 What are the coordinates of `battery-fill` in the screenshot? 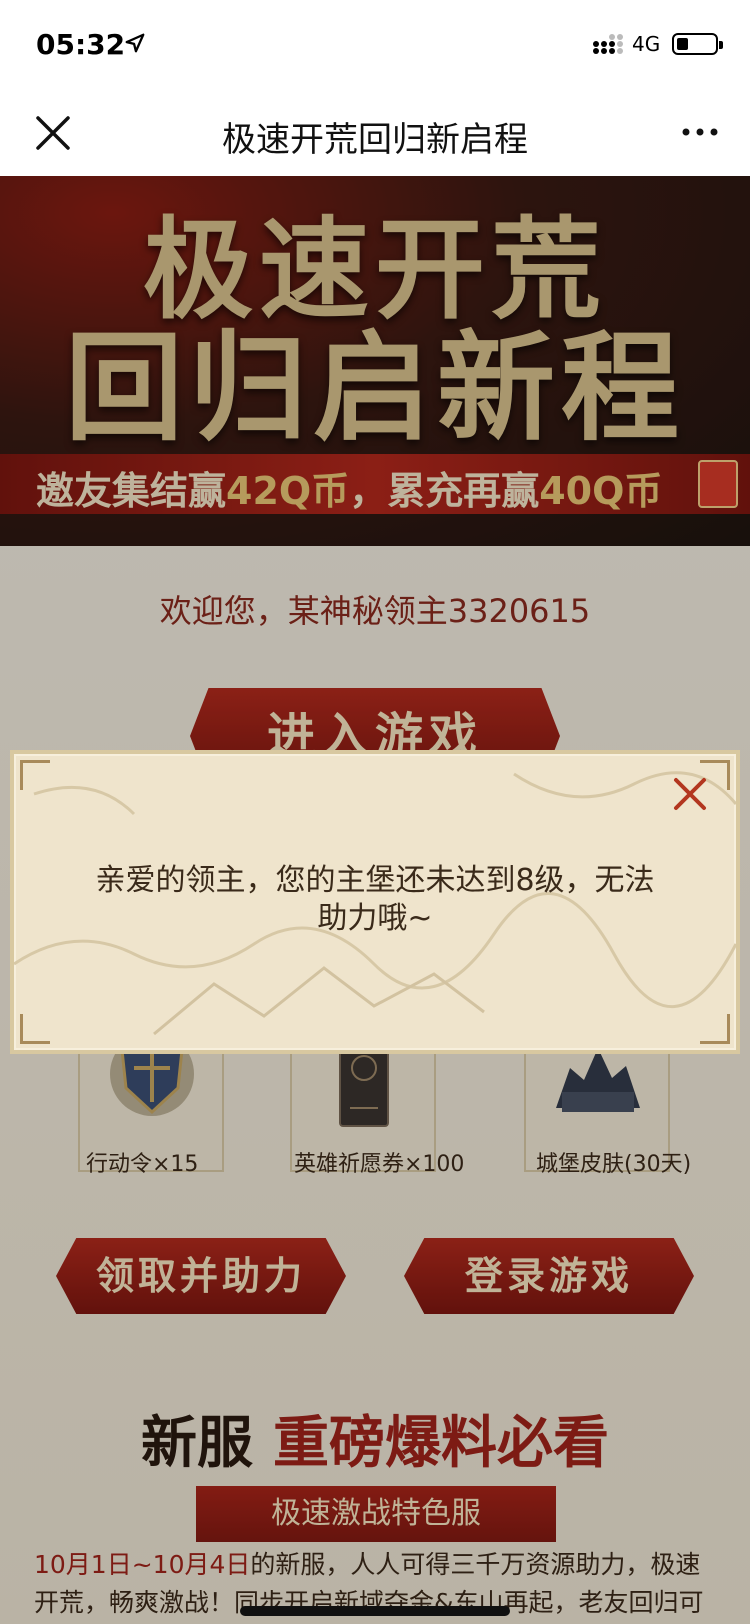 It's located at (682, 44).